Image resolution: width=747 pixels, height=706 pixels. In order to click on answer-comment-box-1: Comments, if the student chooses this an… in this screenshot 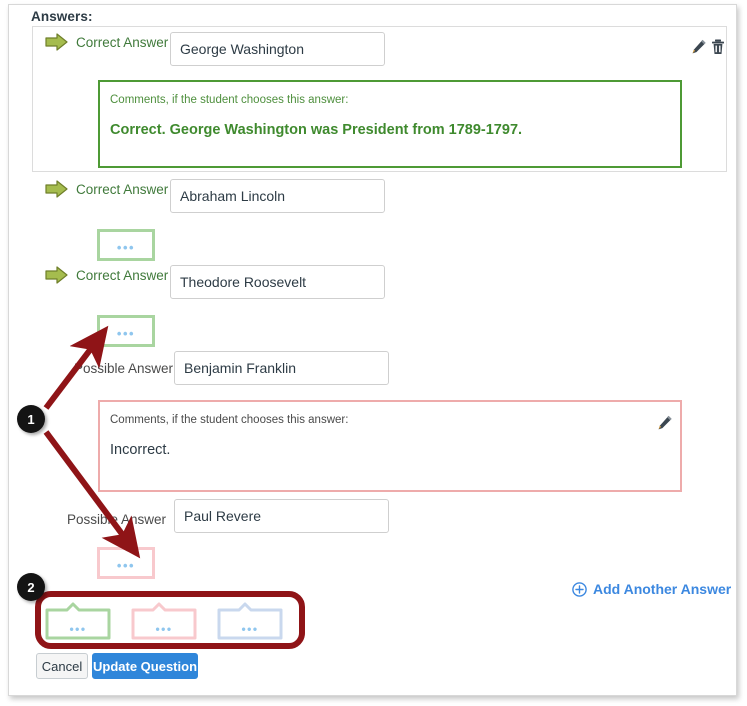, I will do `click(390, 124)`.